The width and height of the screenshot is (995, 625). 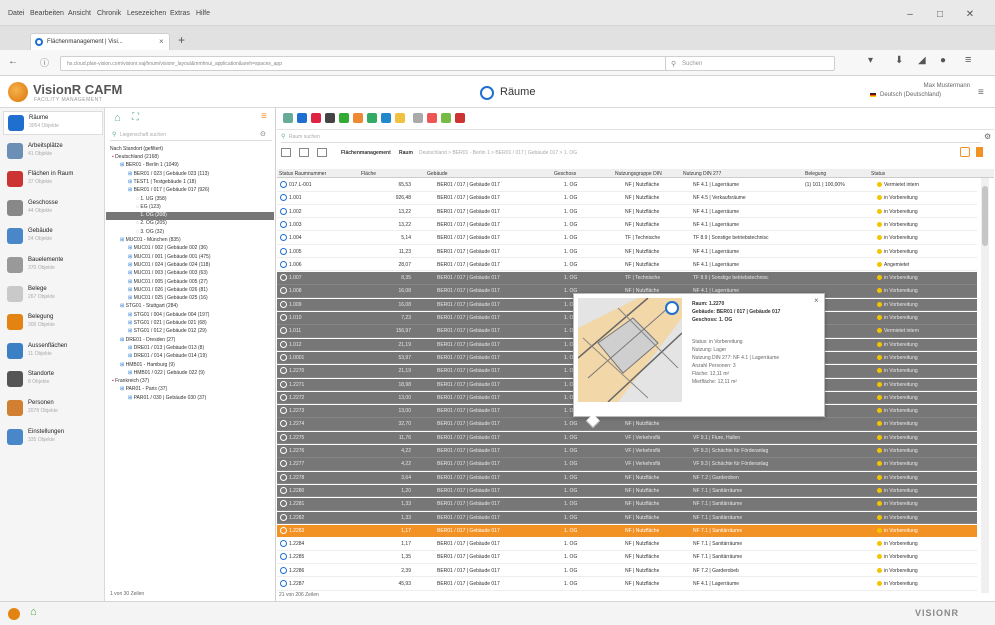 I want to click on new-tab-icon: +, so click(x=181, y=40).